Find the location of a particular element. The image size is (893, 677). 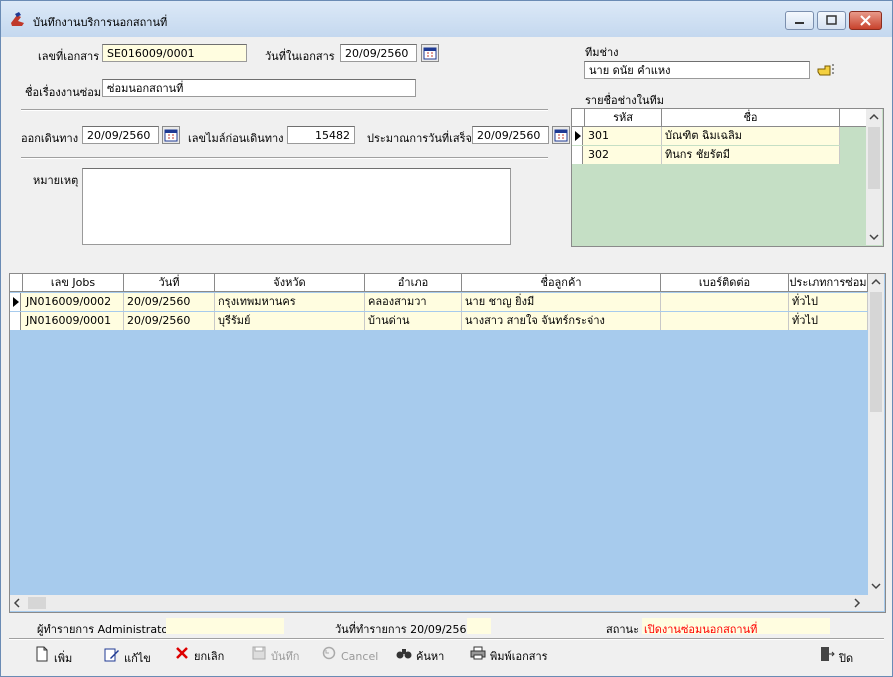

doc-no-label: เลขที่เอกสาร is located at coordinates (69, 56).